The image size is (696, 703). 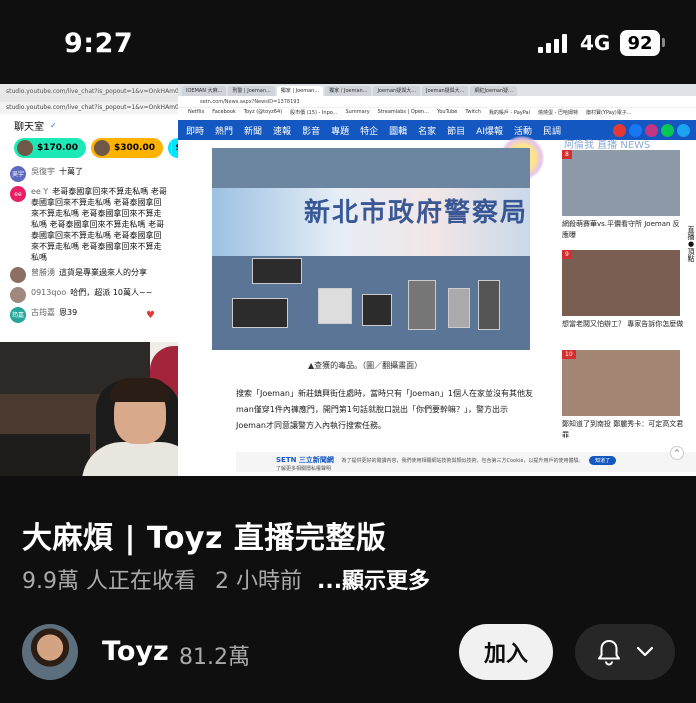 What do you see at coordinates (489, 131) in the screenshot?
I see `nav-item: AI爆報` at bounding box center [489, 131].